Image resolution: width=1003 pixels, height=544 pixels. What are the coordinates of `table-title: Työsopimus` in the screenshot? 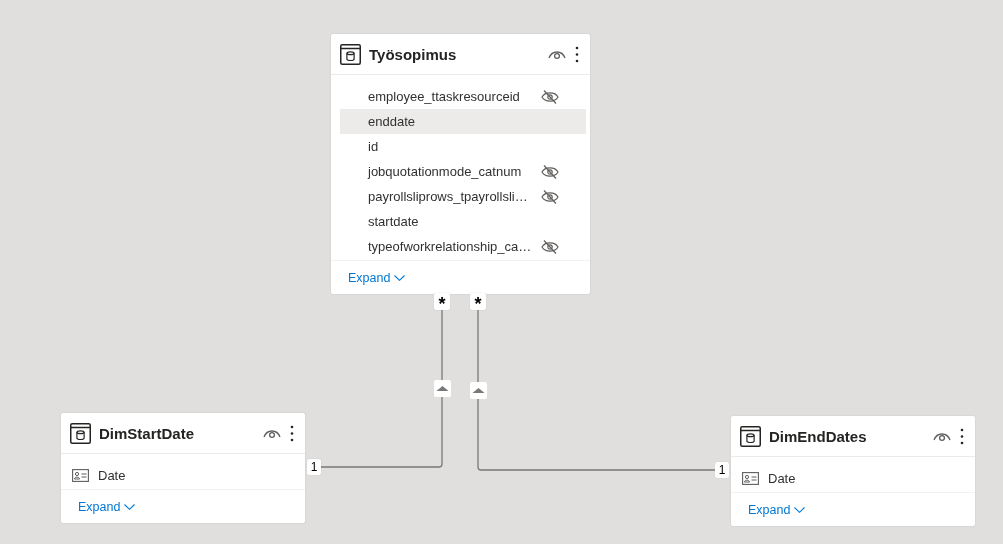 It's located at (413, 54).